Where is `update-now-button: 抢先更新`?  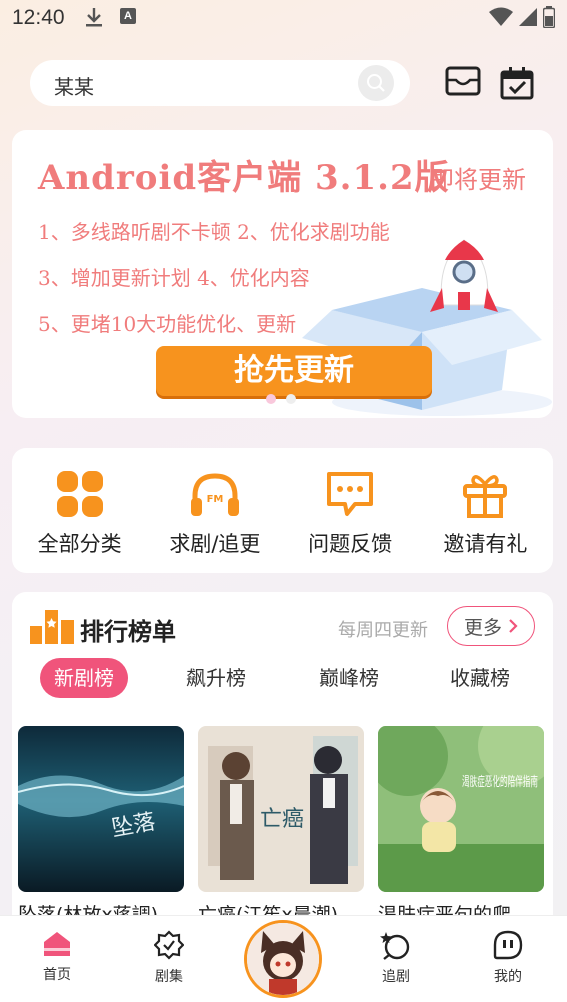
update-now-button: 抢先更新 is located at coordinates (294, 371).